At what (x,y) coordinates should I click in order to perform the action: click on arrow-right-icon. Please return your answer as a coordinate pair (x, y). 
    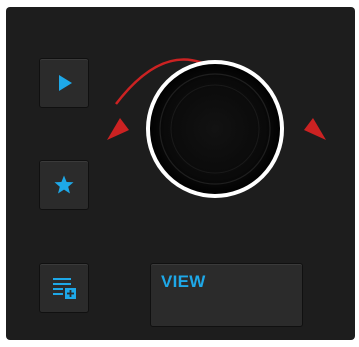
    Looking at the image, I should click on (315, 129).